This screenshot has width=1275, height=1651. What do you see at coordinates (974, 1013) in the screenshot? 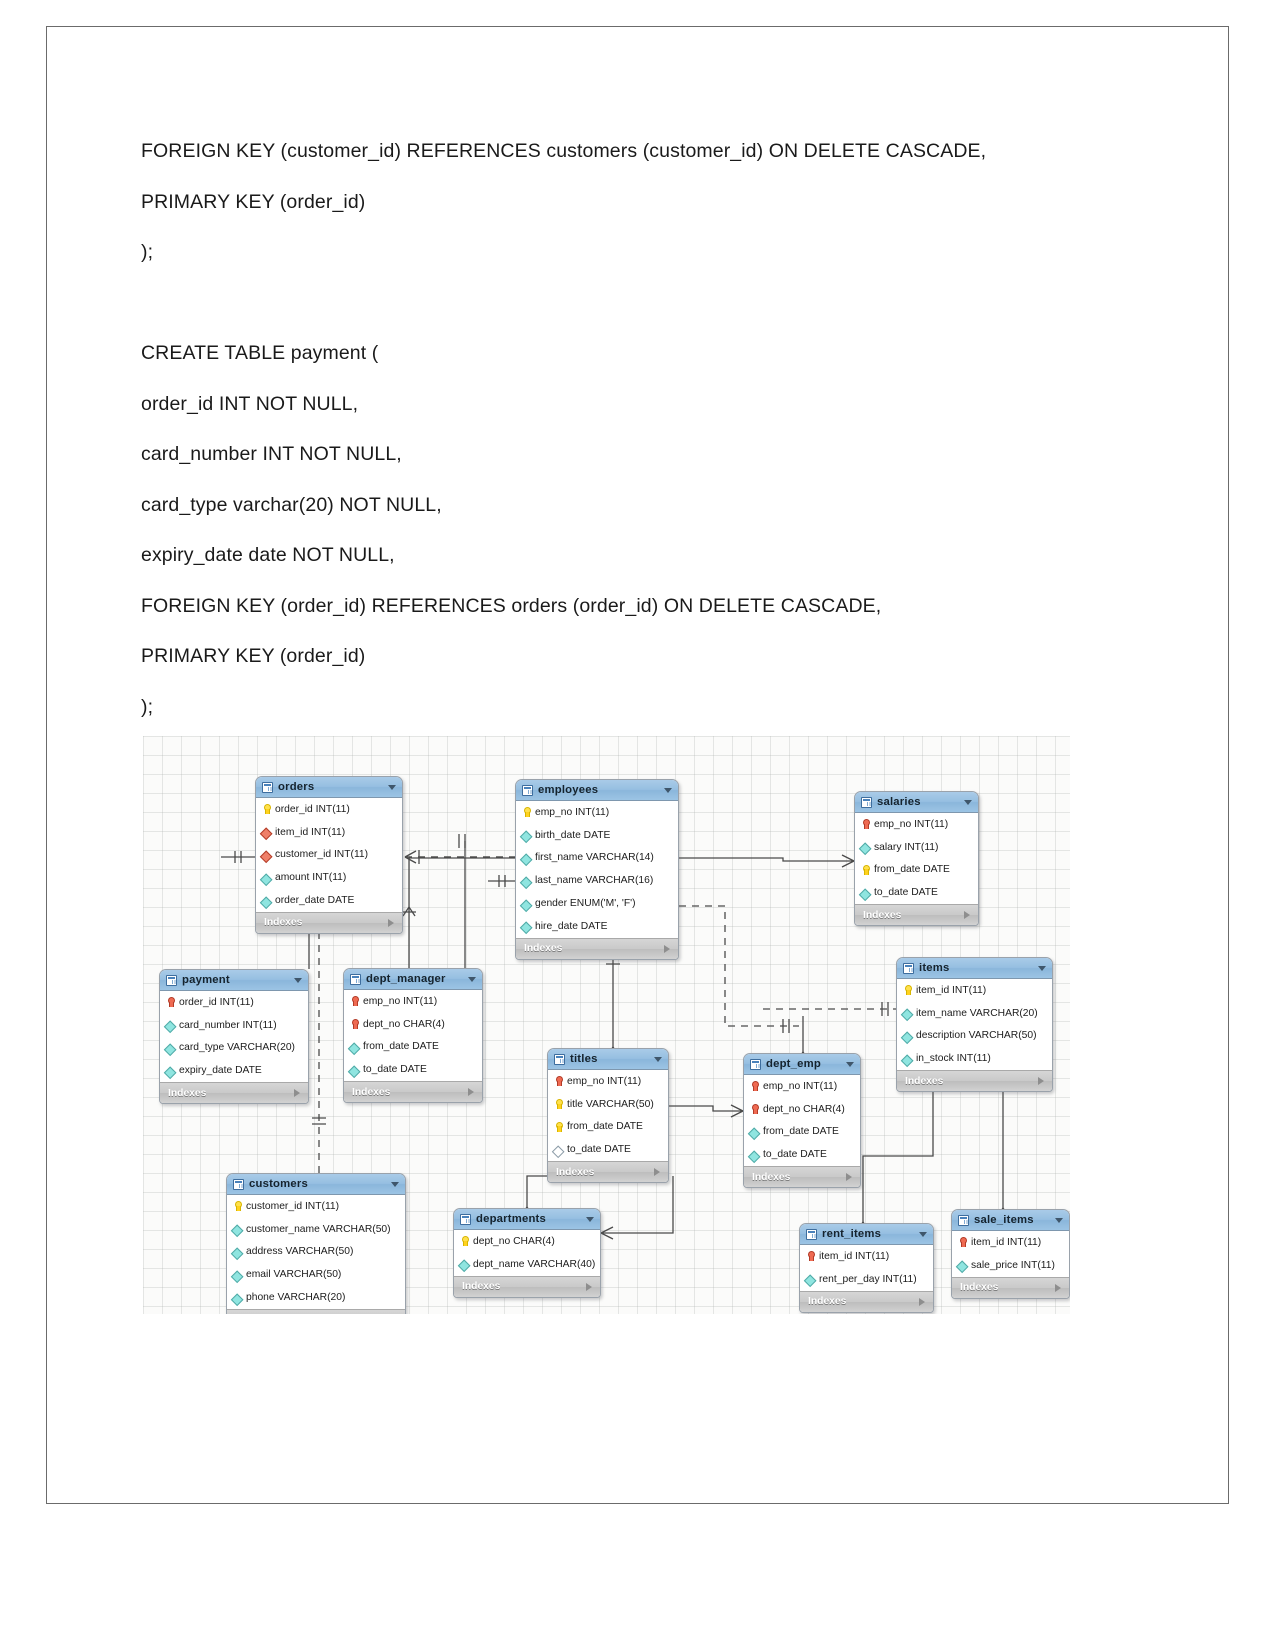
I see `er-field-row: item_name VARCHAR(20)` at bounding box center [974, 1013].